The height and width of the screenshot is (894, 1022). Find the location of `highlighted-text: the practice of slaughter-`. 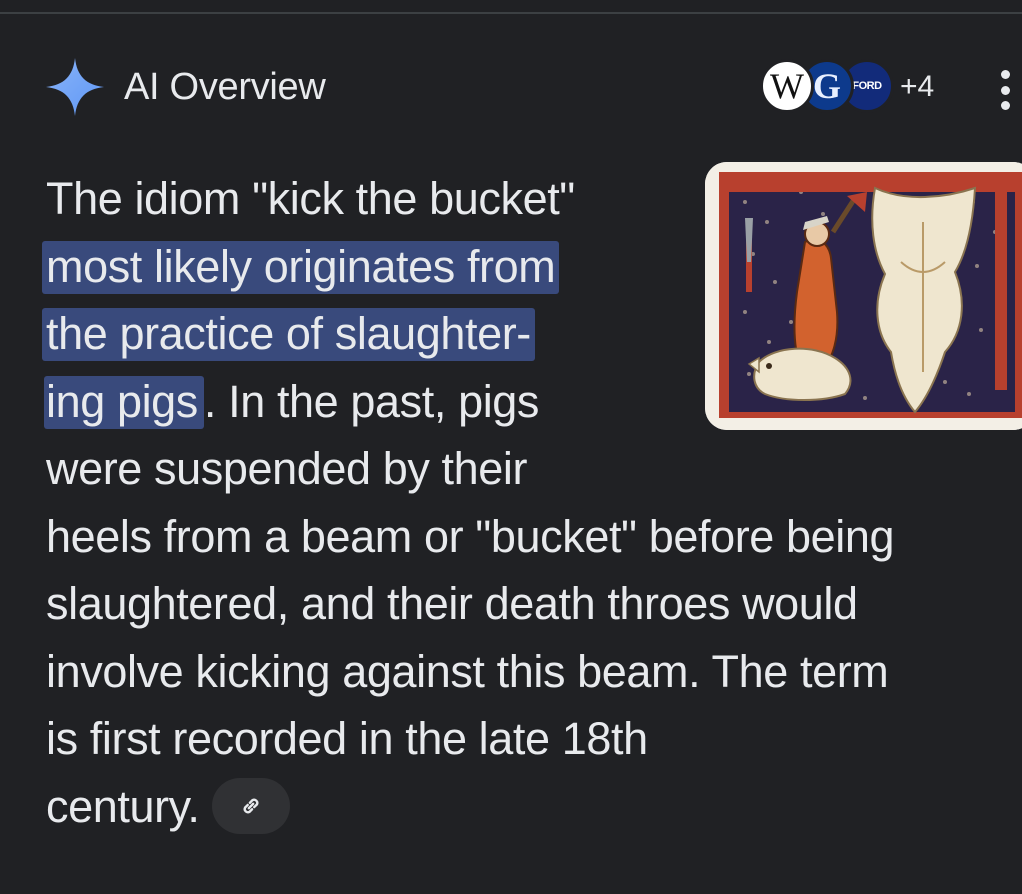

highlighted-text: the practice of slaughter- is located at coordinates (288, 334).